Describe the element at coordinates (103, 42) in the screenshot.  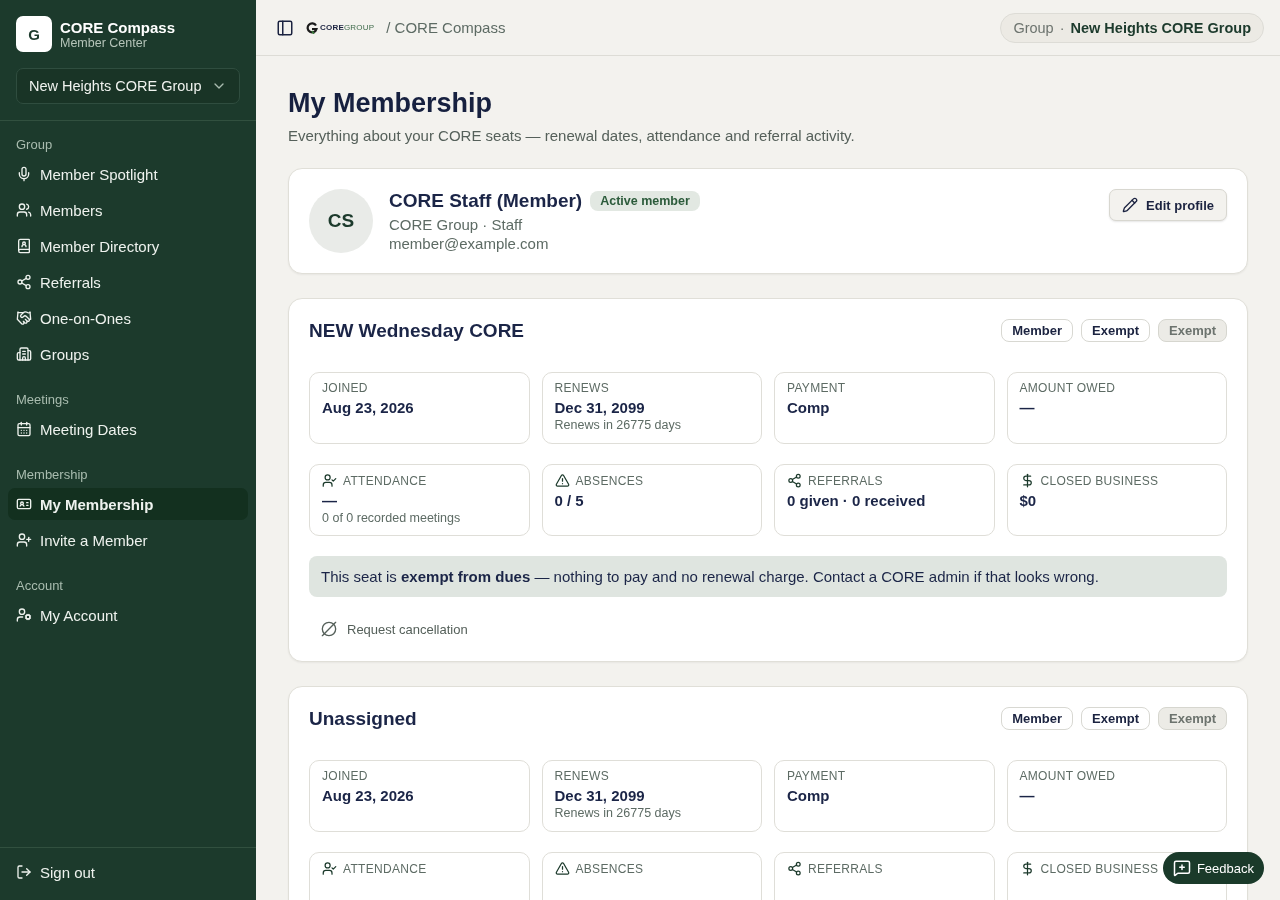
I see `brand-subtitle: Member Center` at that location.